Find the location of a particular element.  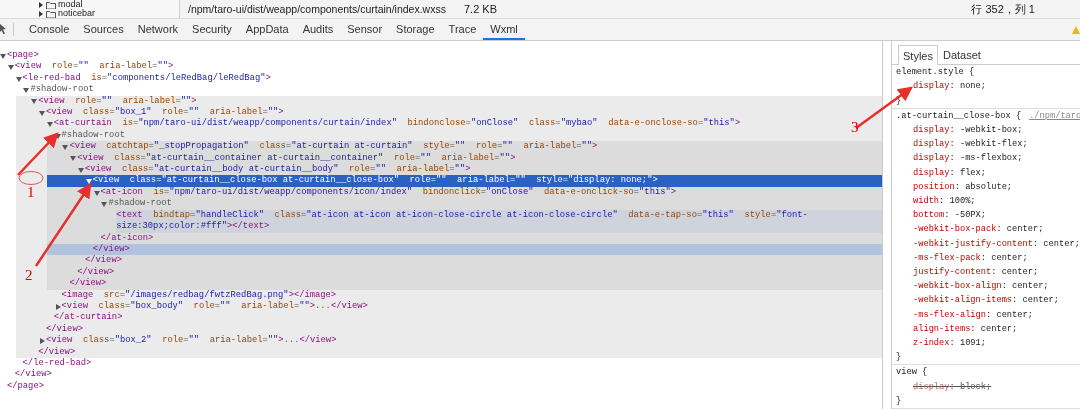

css-declaration: -webkit-box-pack: center; is located at coordinates (970, 229).